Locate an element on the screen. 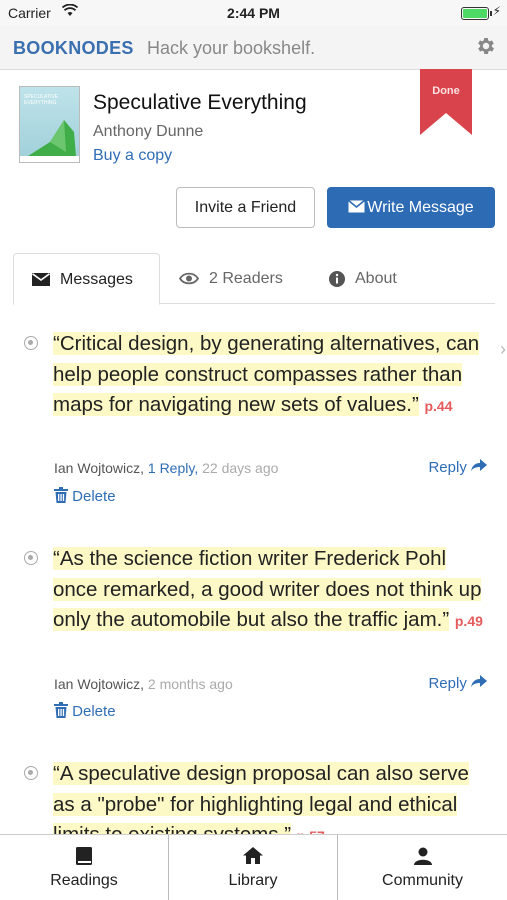 Image resolution: width=507 pixels, height=900 pixels. content-tabs: Messages 2 Readers About is located at coordinates (254, 279).